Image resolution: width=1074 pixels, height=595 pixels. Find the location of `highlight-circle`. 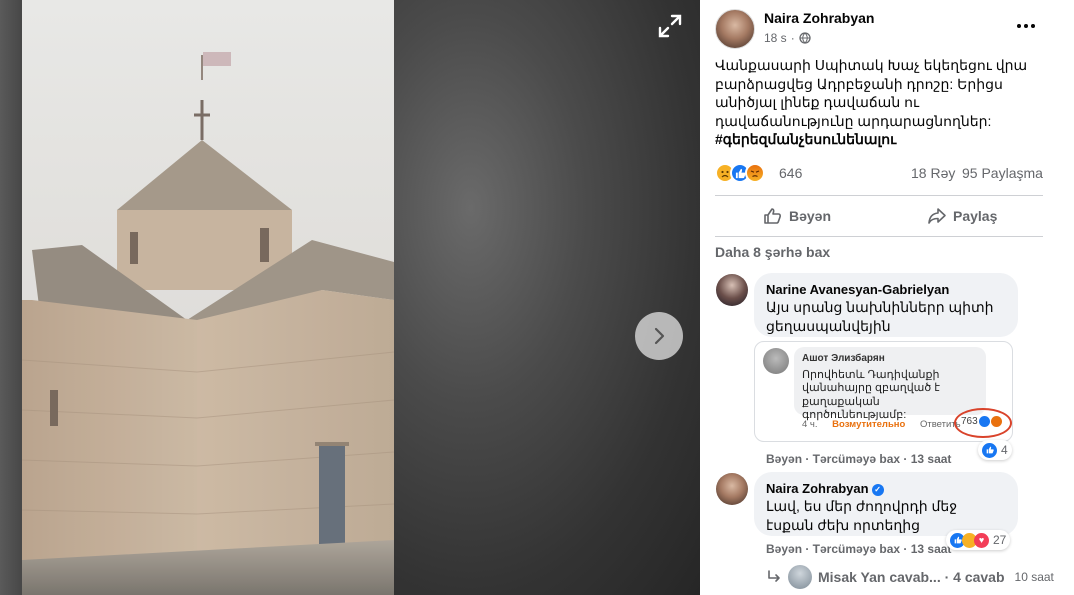

highlight-circle is located at coordinates (983, 423).